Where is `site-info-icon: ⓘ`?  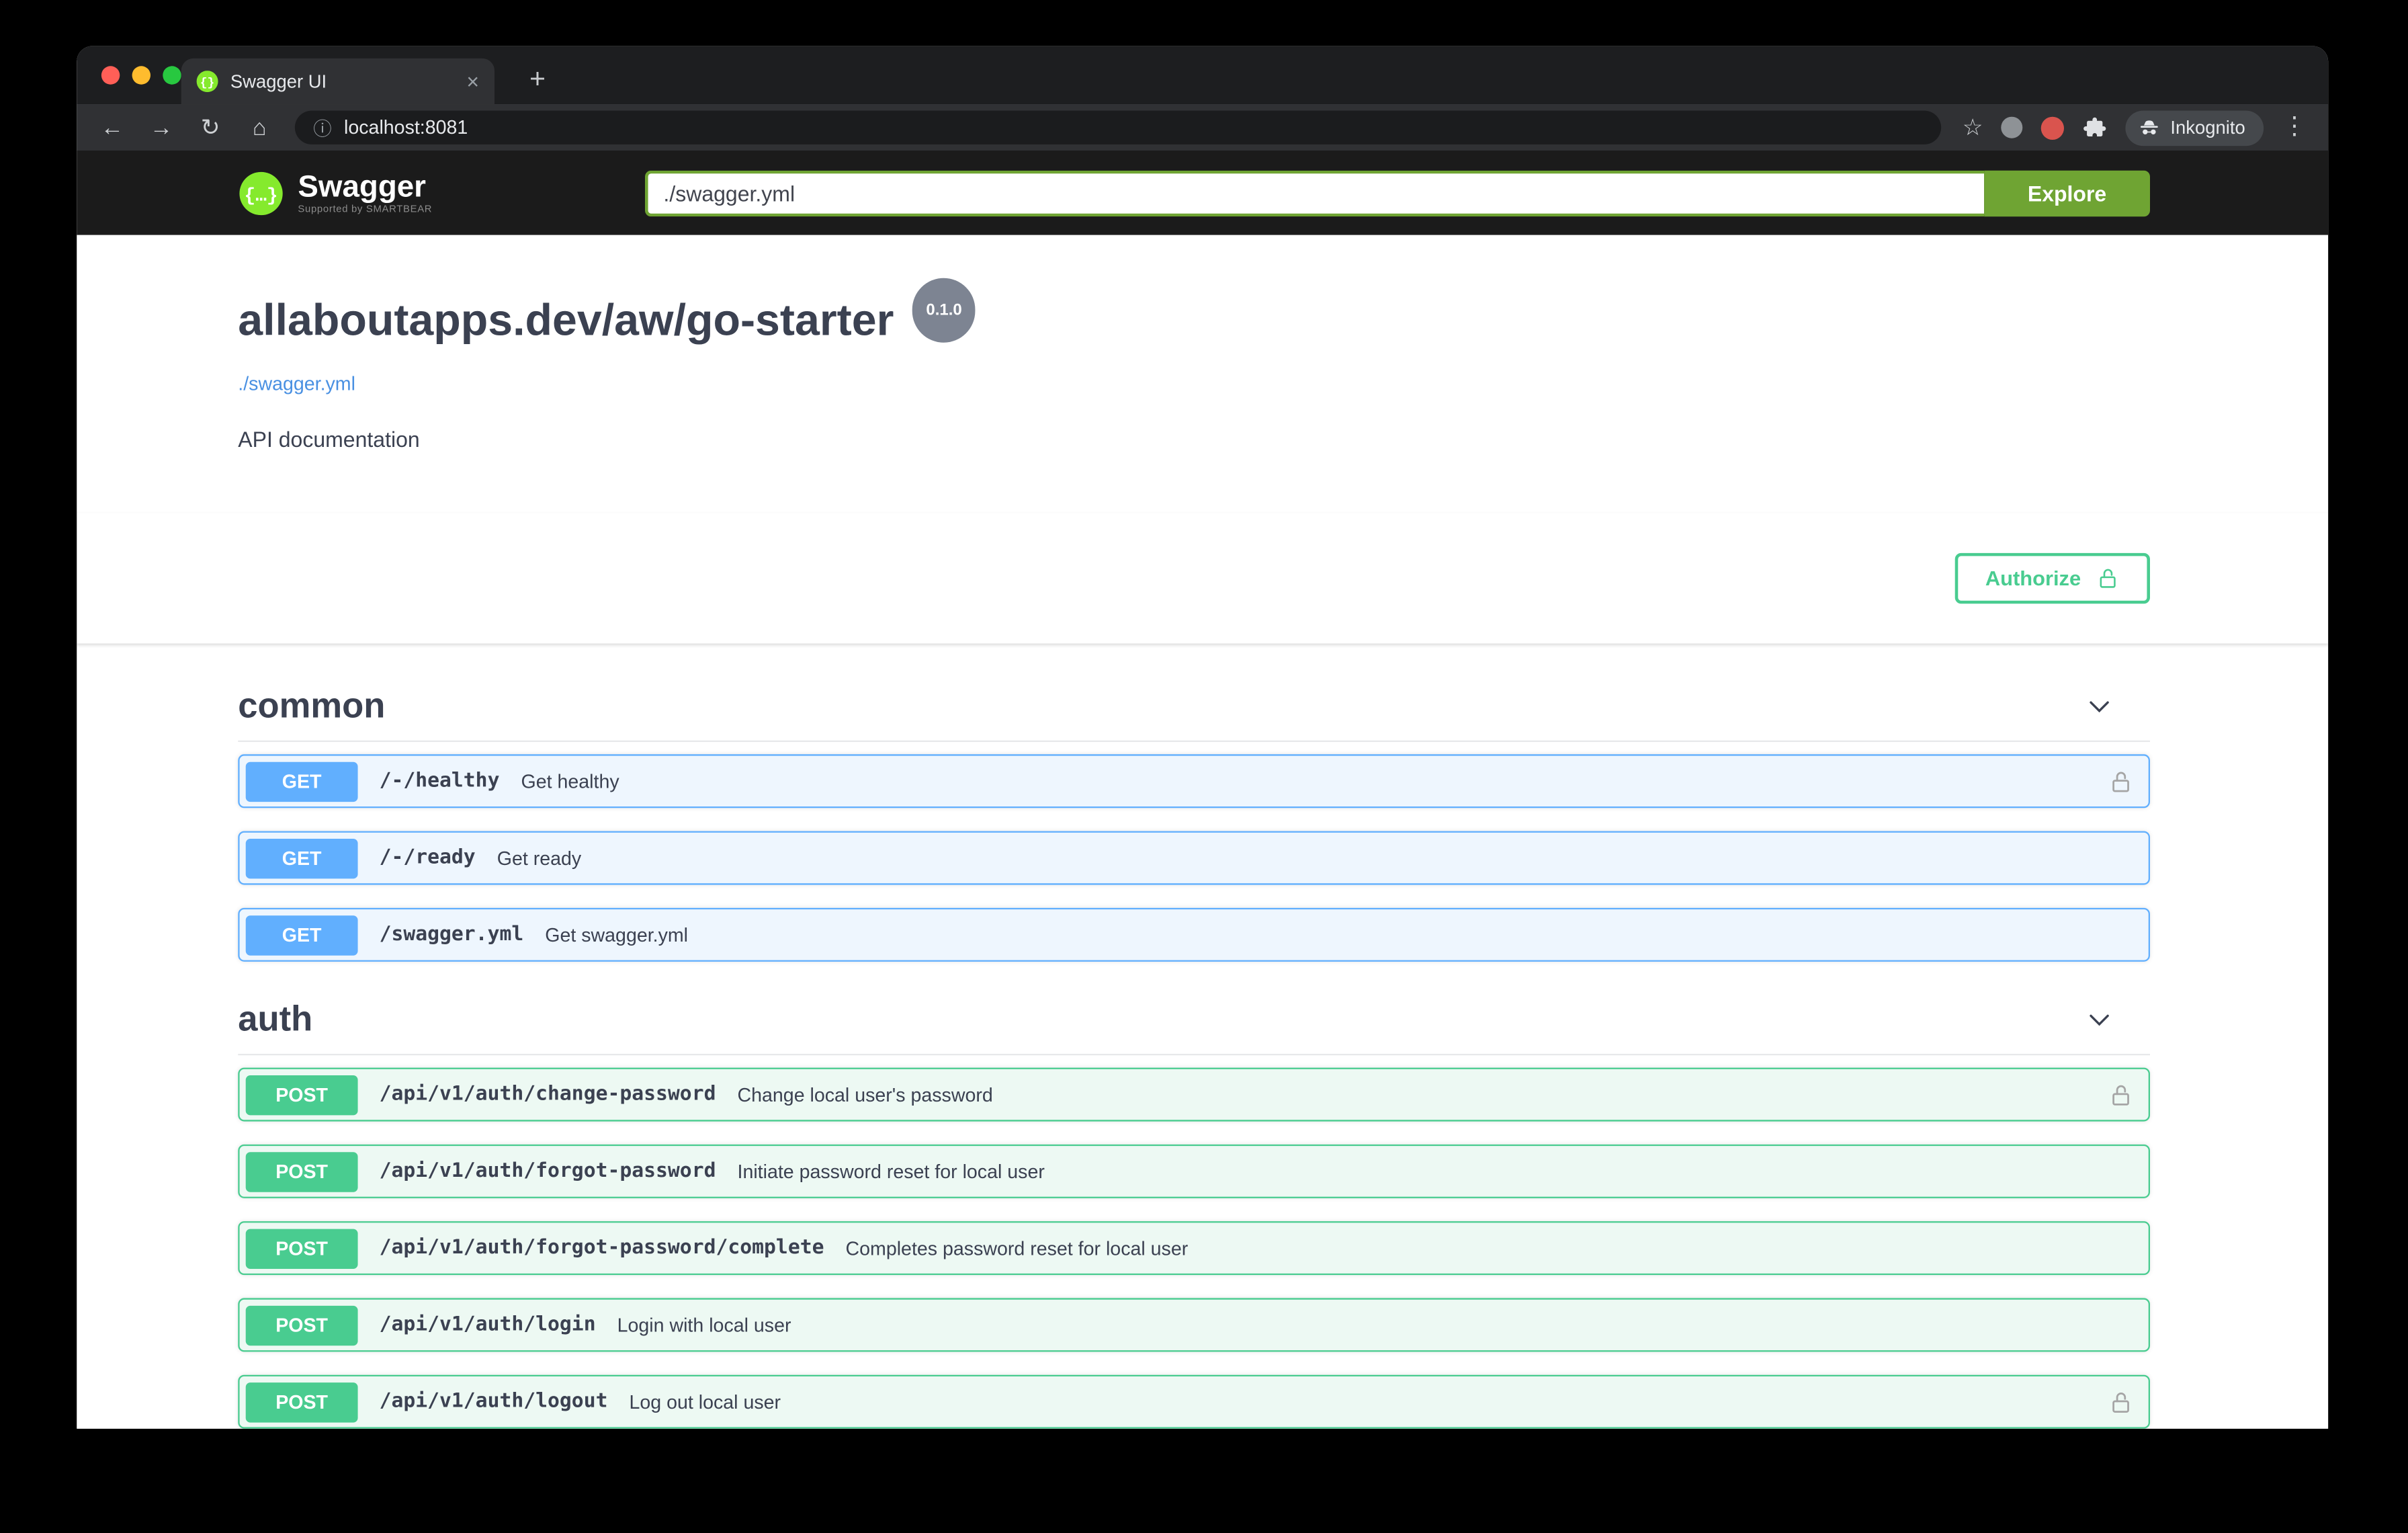
site-info-icon: ⓘ is located at coordinates (322, 127).